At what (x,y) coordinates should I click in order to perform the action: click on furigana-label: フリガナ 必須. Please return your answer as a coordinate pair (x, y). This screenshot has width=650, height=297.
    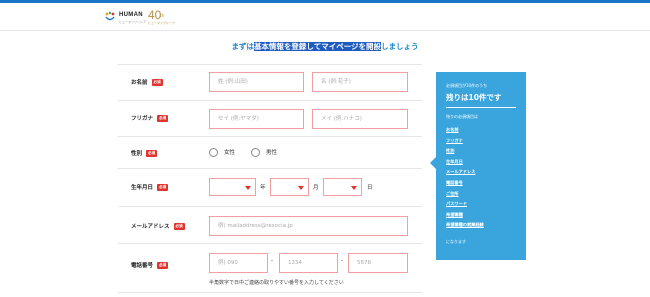
    Looking at the image, I should click on (150, 118).